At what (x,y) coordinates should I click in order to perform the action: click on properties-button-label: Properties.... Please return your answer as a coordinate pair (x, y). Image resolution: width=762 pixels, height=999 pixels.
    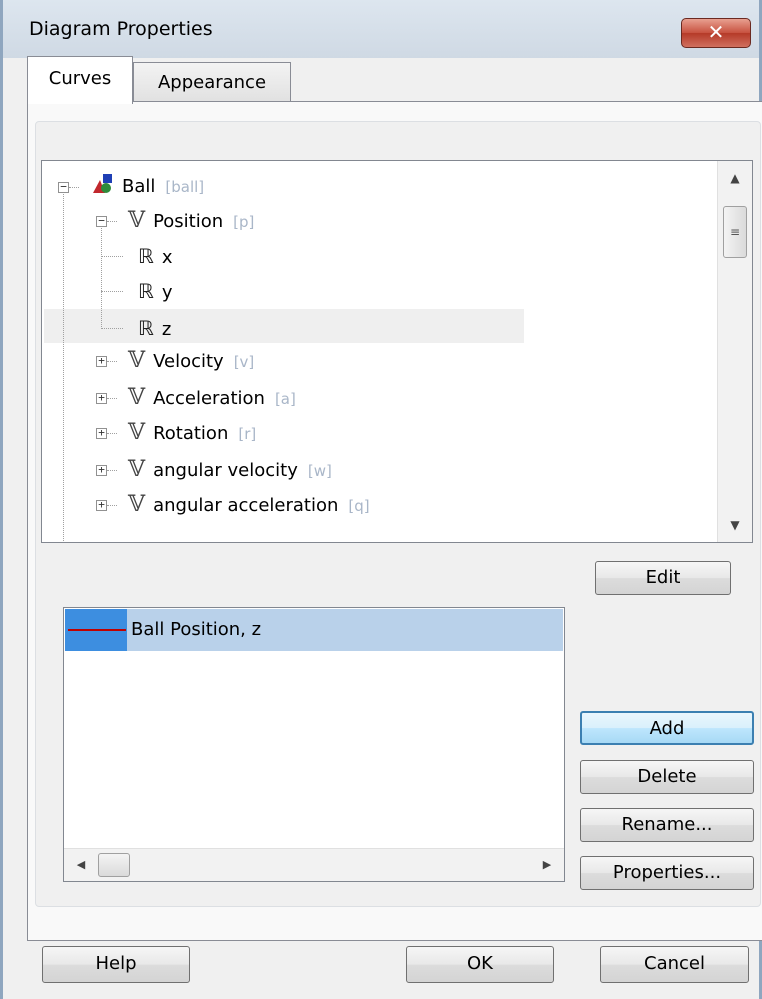
    Looking at the image, I should click on (667, 872).